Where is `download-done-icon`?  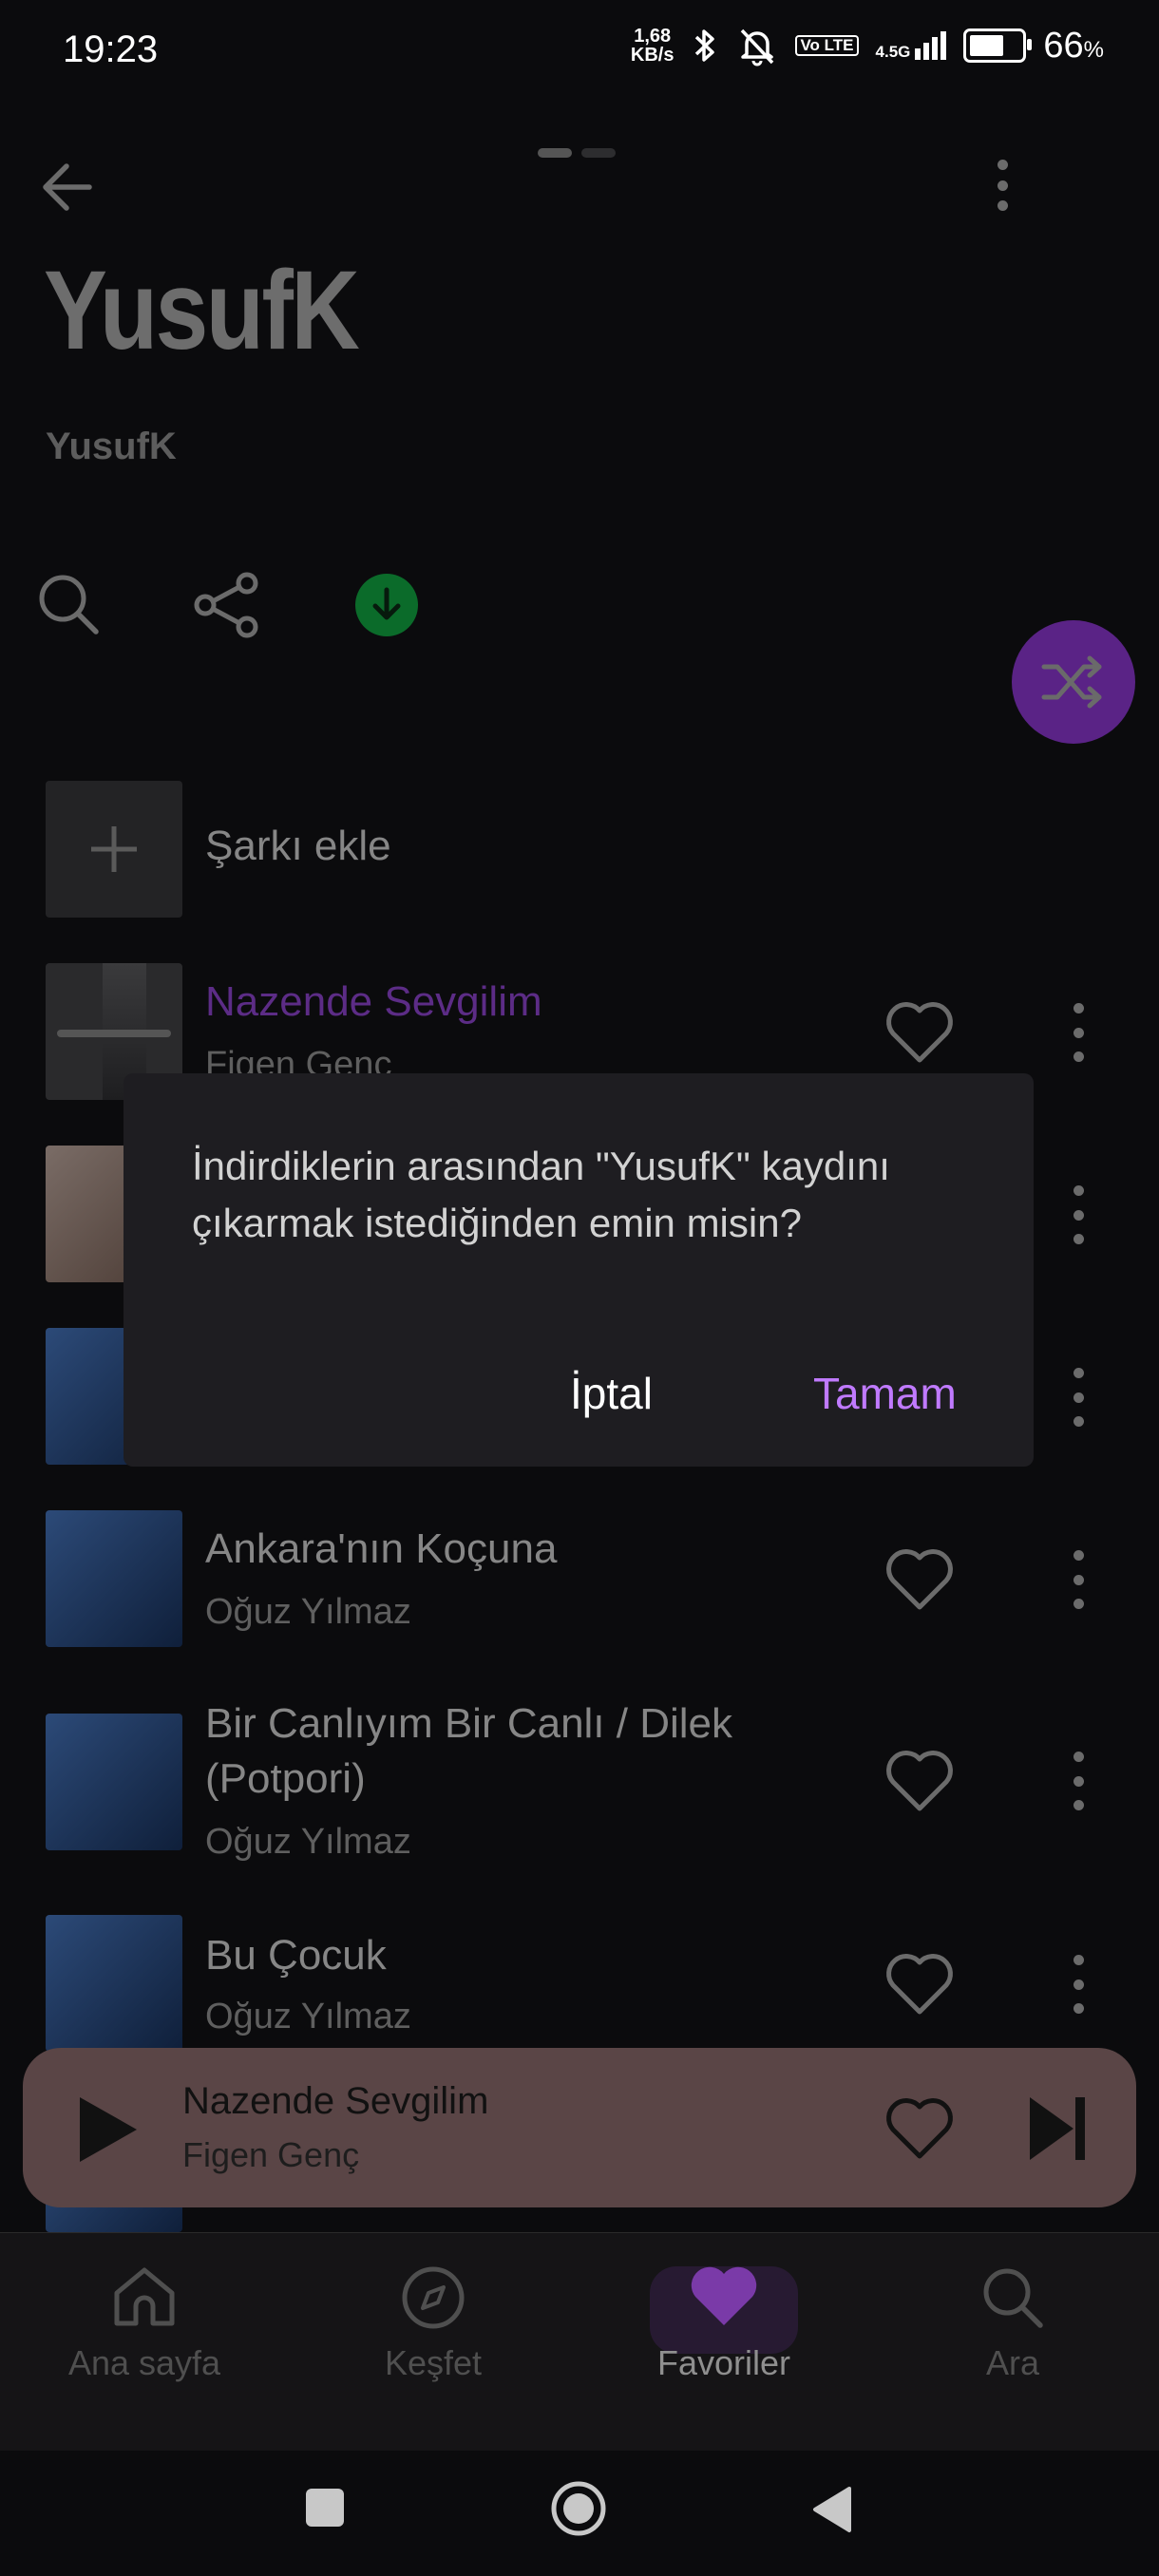
download-done-icon is located at coordinates (386, 605).